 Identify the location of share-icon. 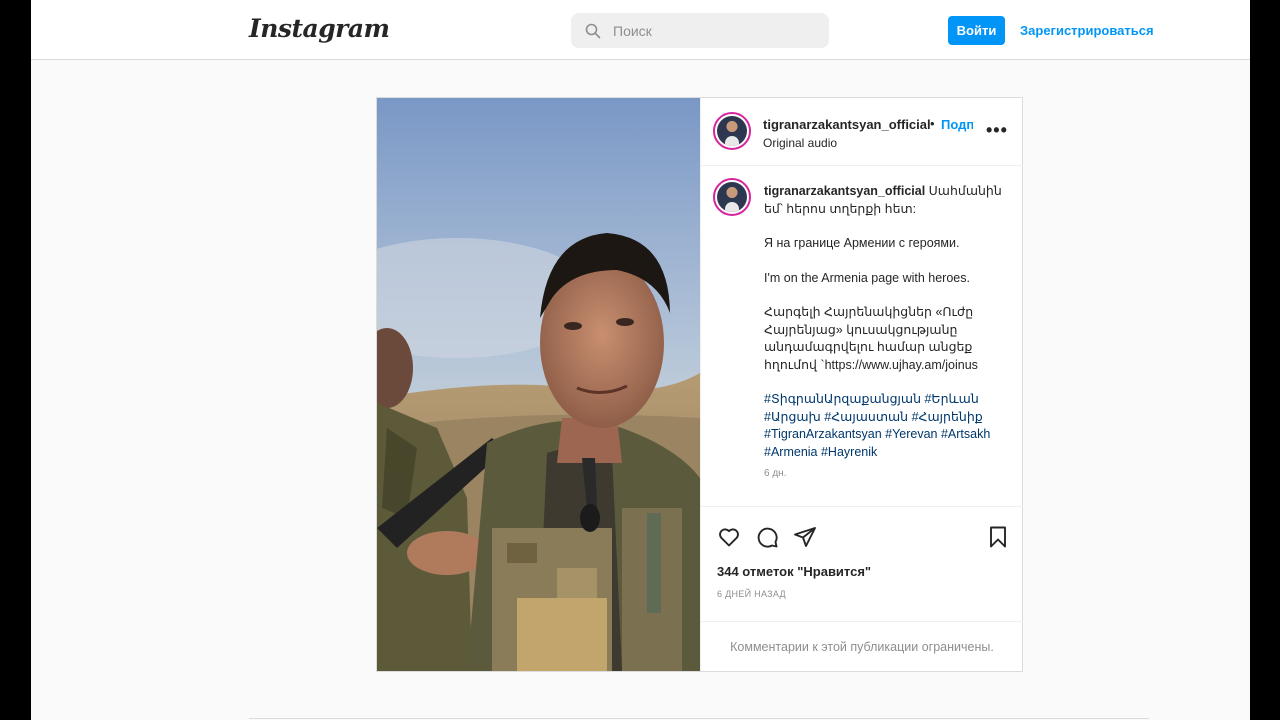
(805, 537).